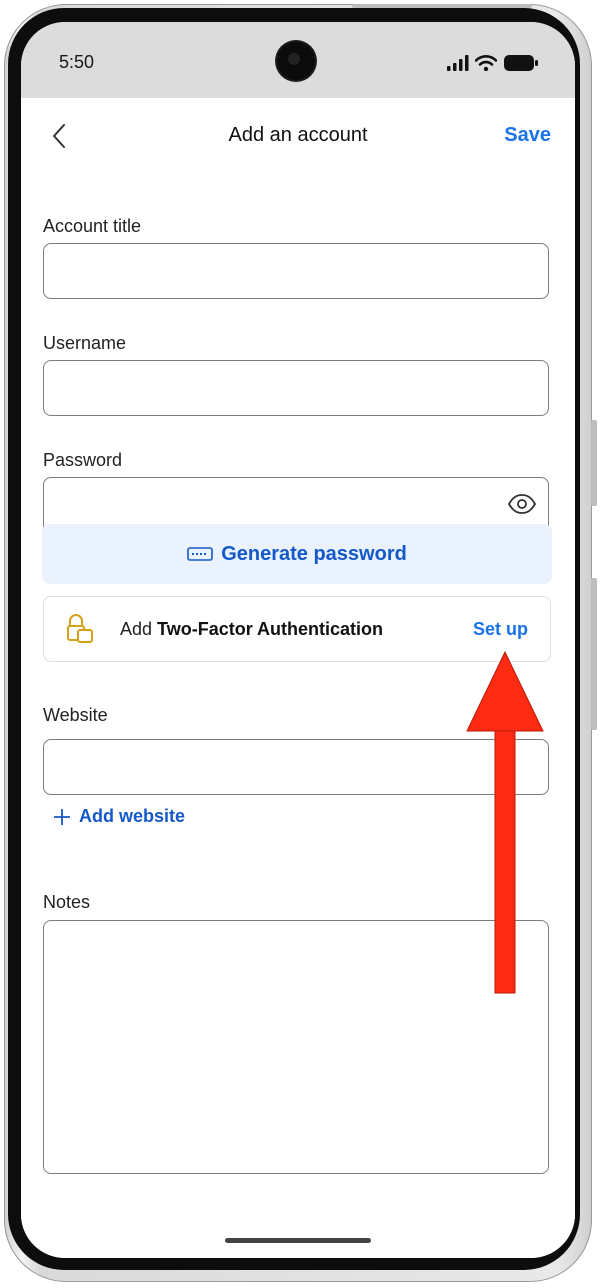 The width and height of the screenshot is (600, 1288). Describe the element at coordinates (77, 62) in the screenshot. I see `status-time: 5:50` at that location.